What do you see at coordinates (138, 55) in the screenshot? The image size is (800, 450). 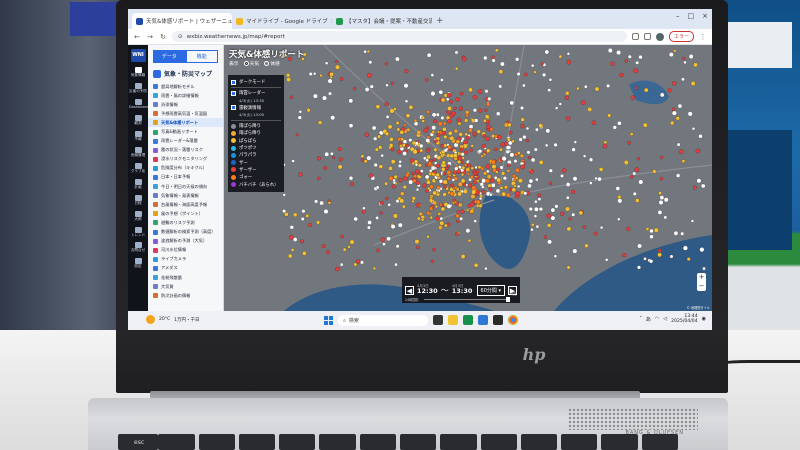 I see `wni-logo: WNI` at bounding box center [138, 55].